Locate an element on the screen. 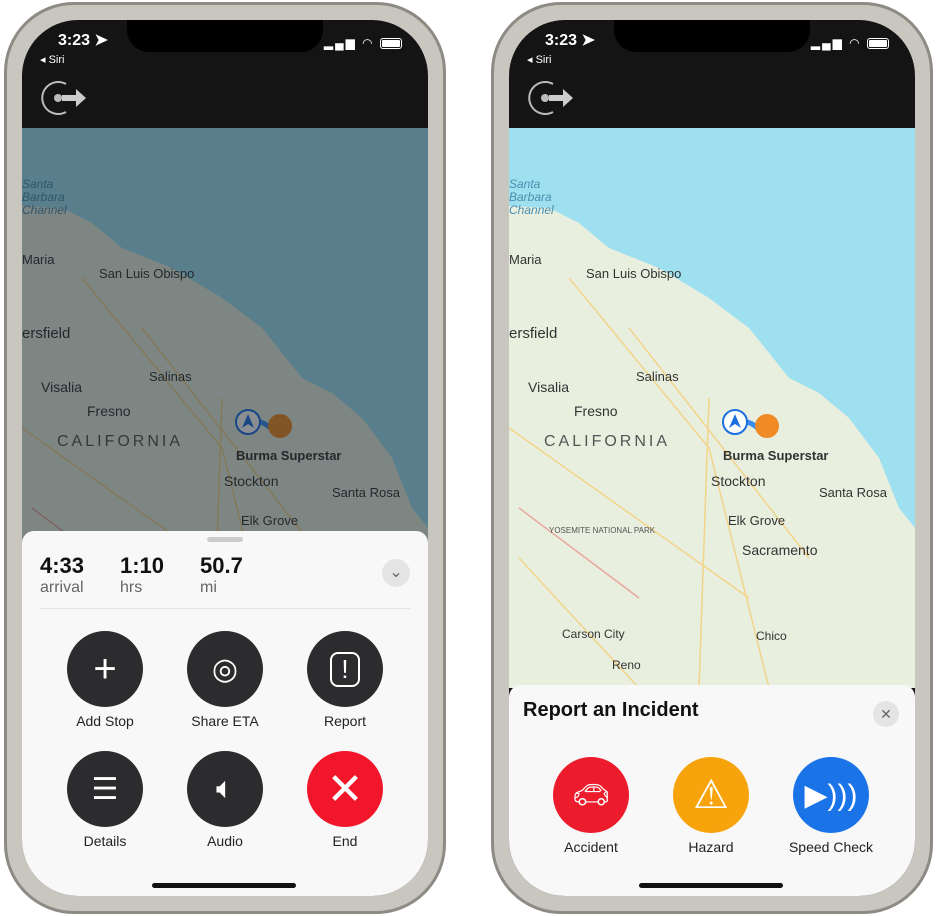 This screenshot has height=916, width=937. speed-check-button: ▶))) Speed Check is located at coordinates (831, 806).